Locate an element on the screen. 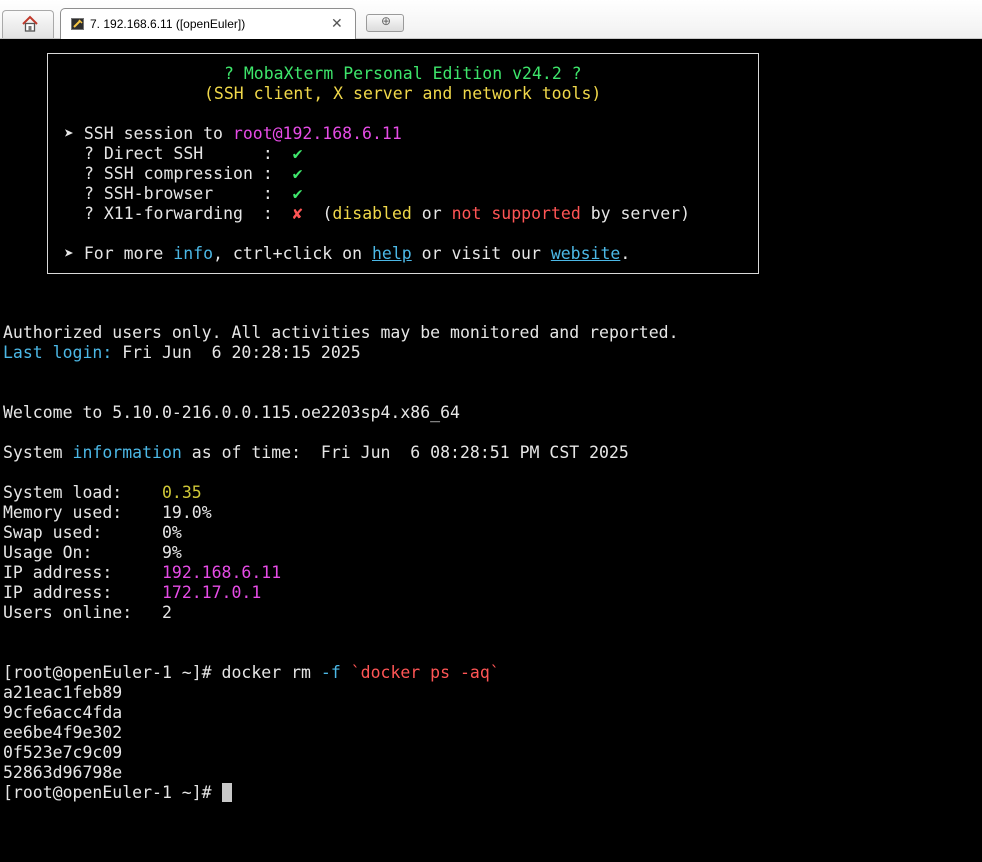 The image size is (982, 862). current-prompt-line: [root@openEuler-1 ~]# is located at coordinates (117, 793).